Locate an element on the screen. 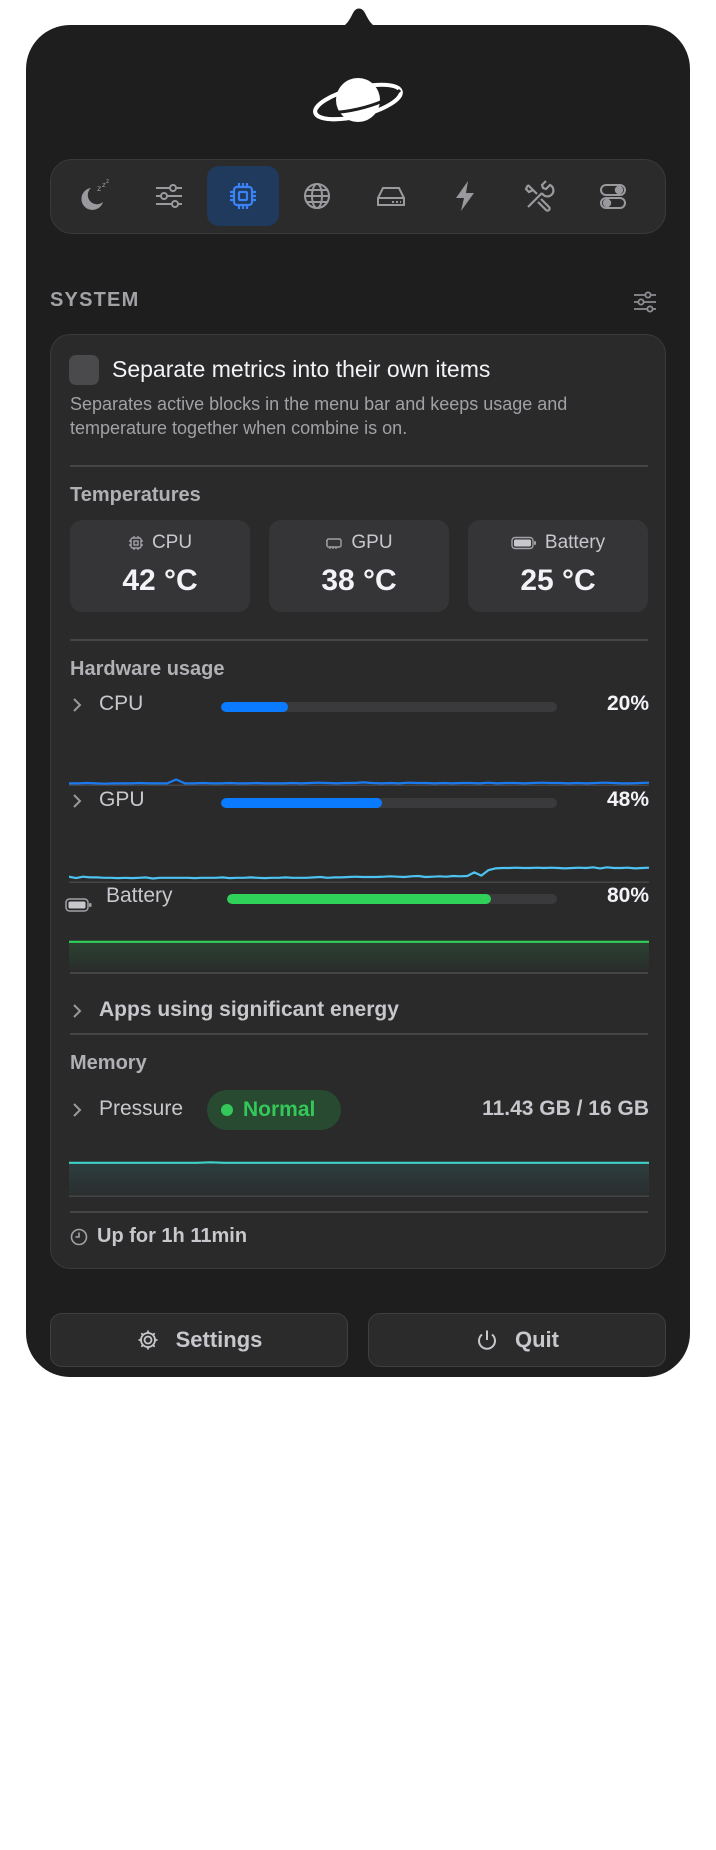 Image resolution: width=716 pixels, height=1850 pixels. tab-controls is located at coordinates (169, 196).